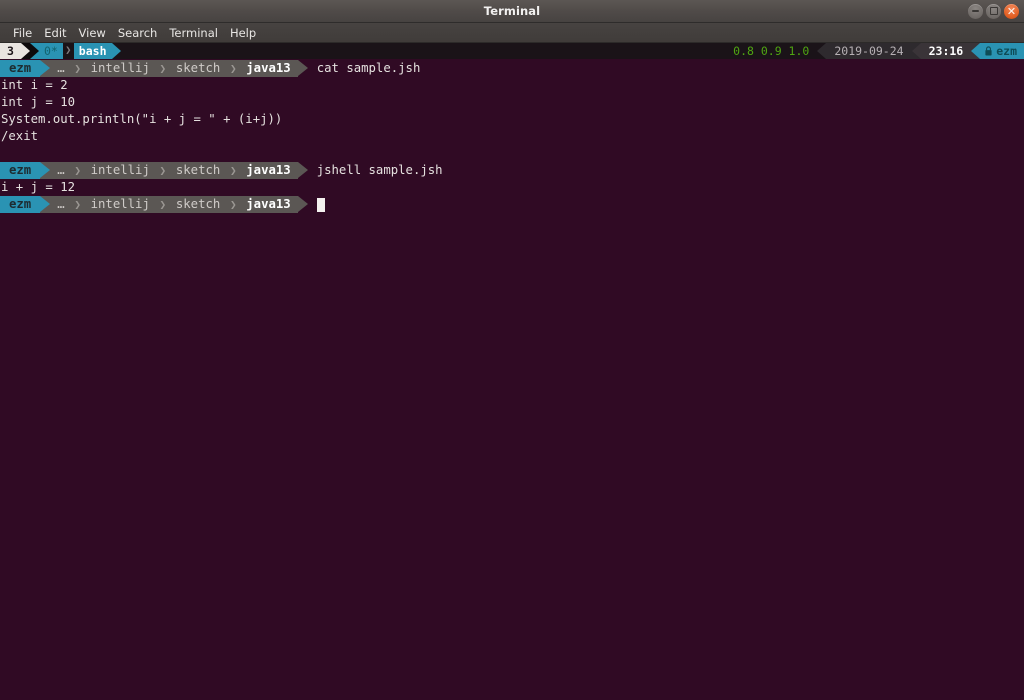 The width and height of the screenshot is (1024, 700). Describe the element at coordinates (512, 204) in the screenshot. I see `terminal-line-active: ezm … ❯ intellij ❯ sketch ❯ java13` at that location.